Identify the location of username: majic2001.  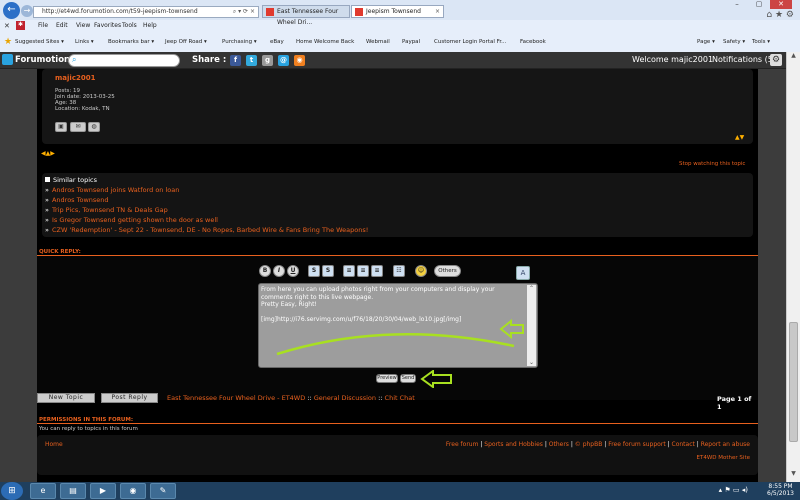
(75, 78).